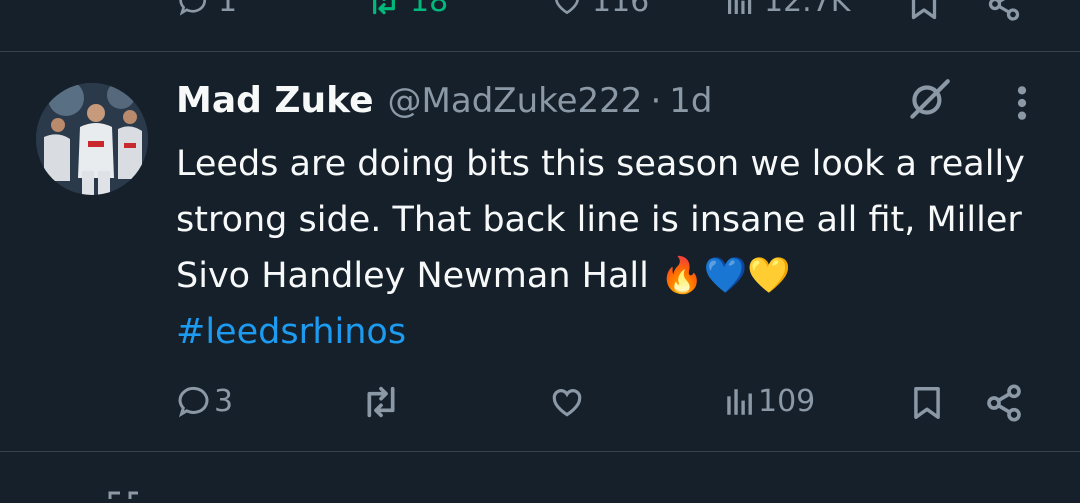  Describe the element at coordinates (224, 401) in the screenshot. I see `reply-count: 3` at that location.